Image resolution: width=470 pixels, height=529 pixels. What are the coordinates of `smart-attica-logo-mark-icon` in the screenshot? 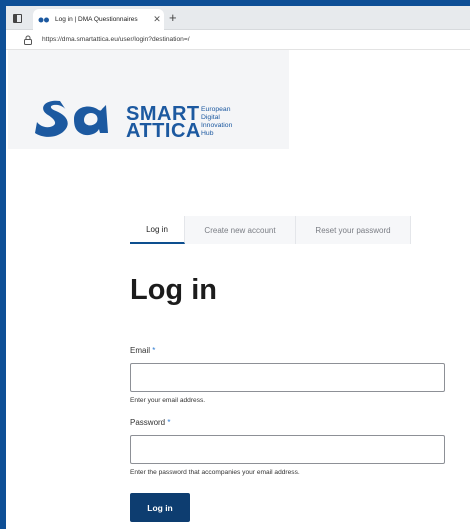 It's located at (72, 118).